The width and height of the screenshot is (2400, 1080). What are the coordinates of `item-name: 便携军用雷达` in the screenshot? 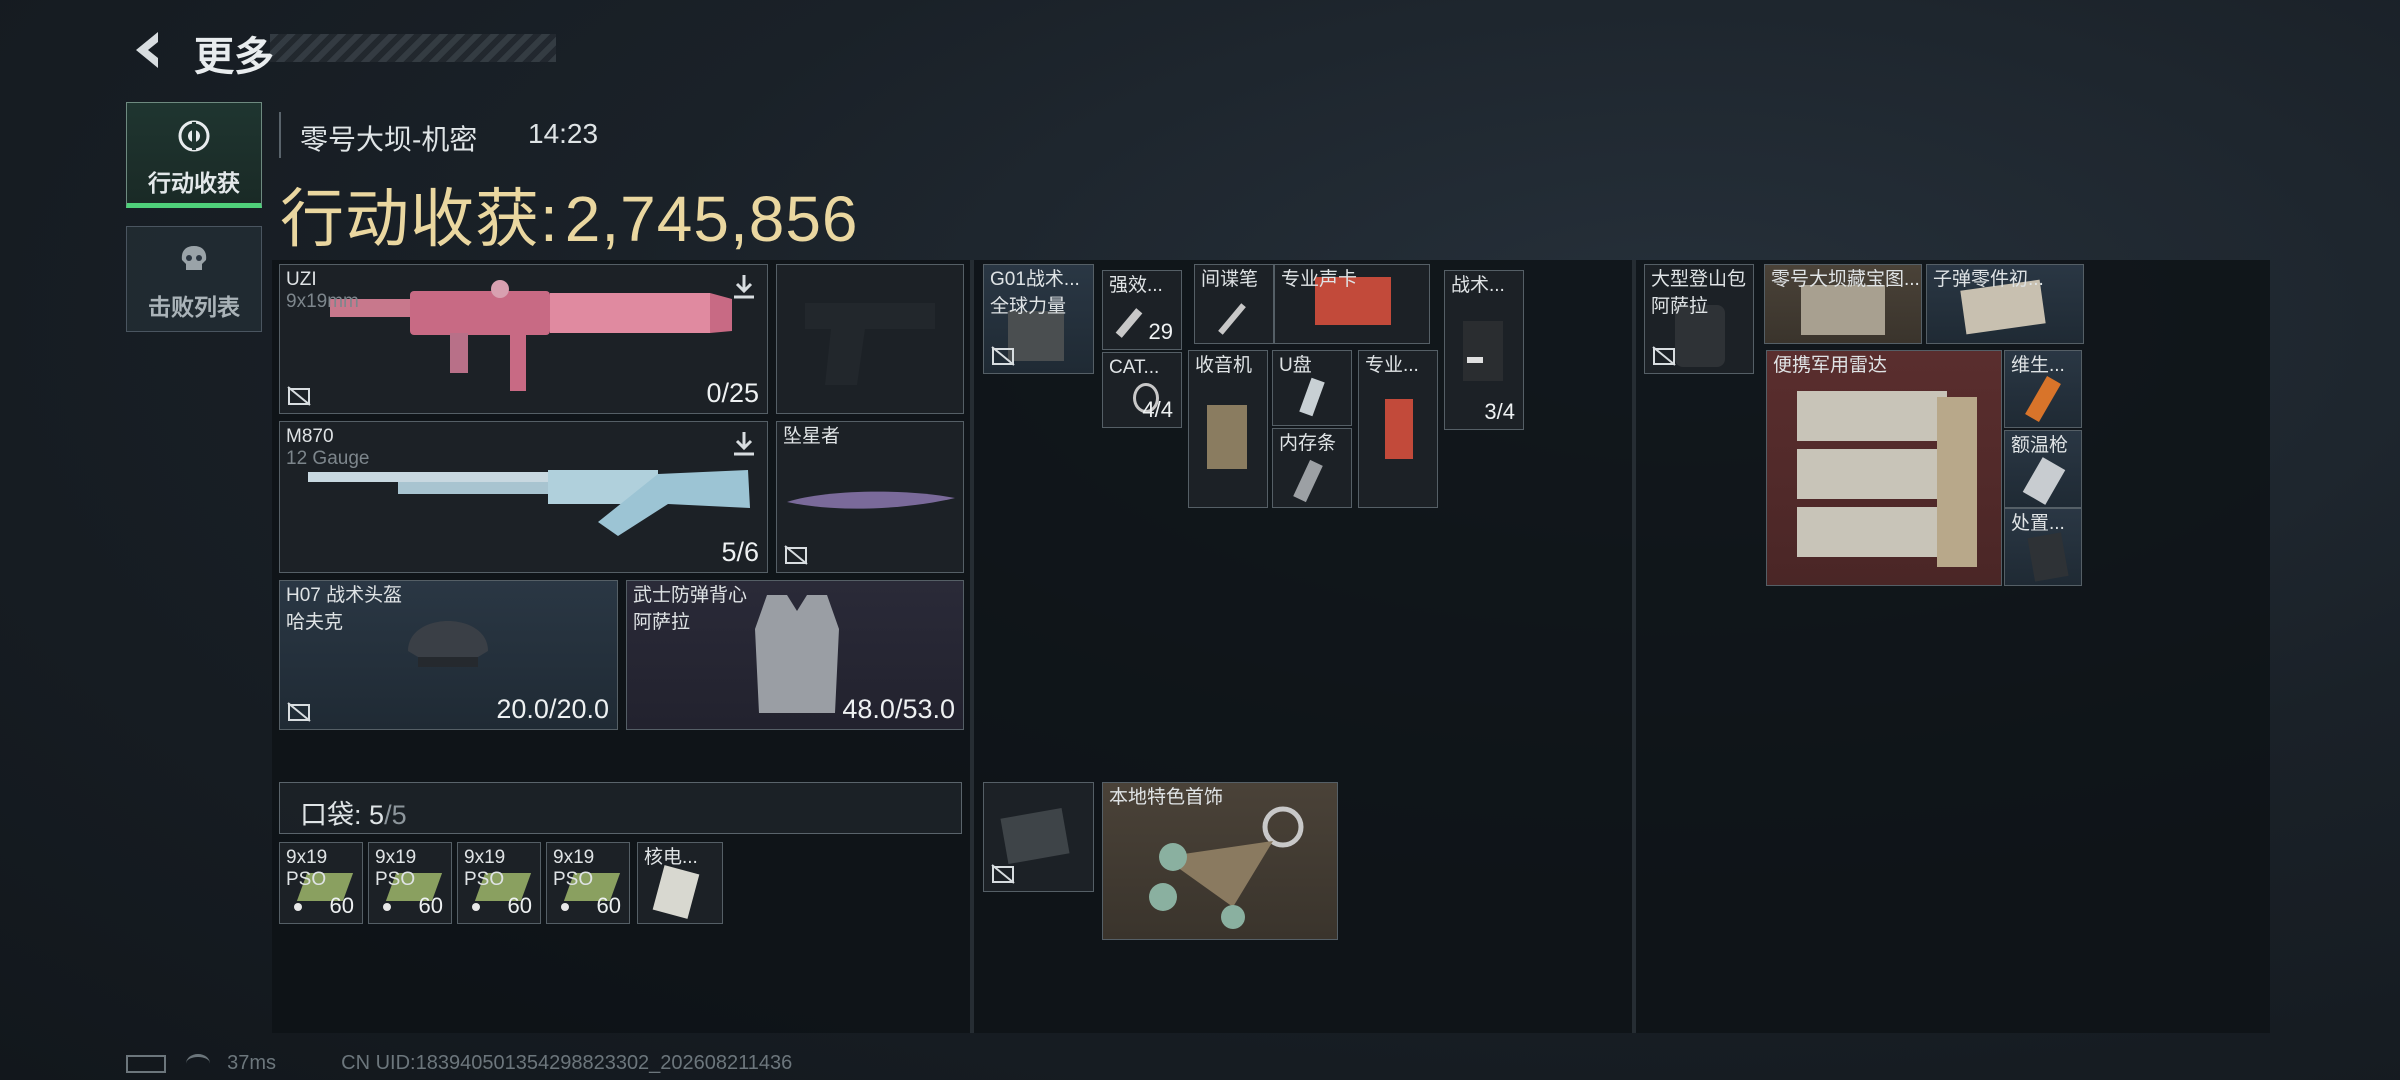 It's located at (1830, 365).